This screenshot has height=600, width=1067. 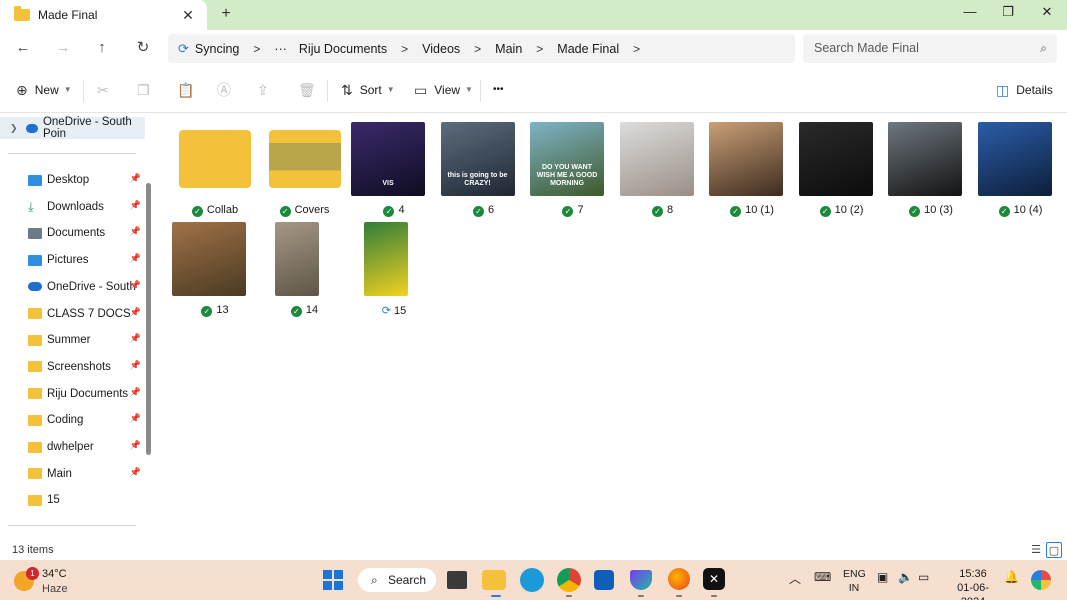 What do you see at coordinates (215, 167) in the screenshot?
I see `folder-item: ✓ Collab` at bounding box center [215, 167].